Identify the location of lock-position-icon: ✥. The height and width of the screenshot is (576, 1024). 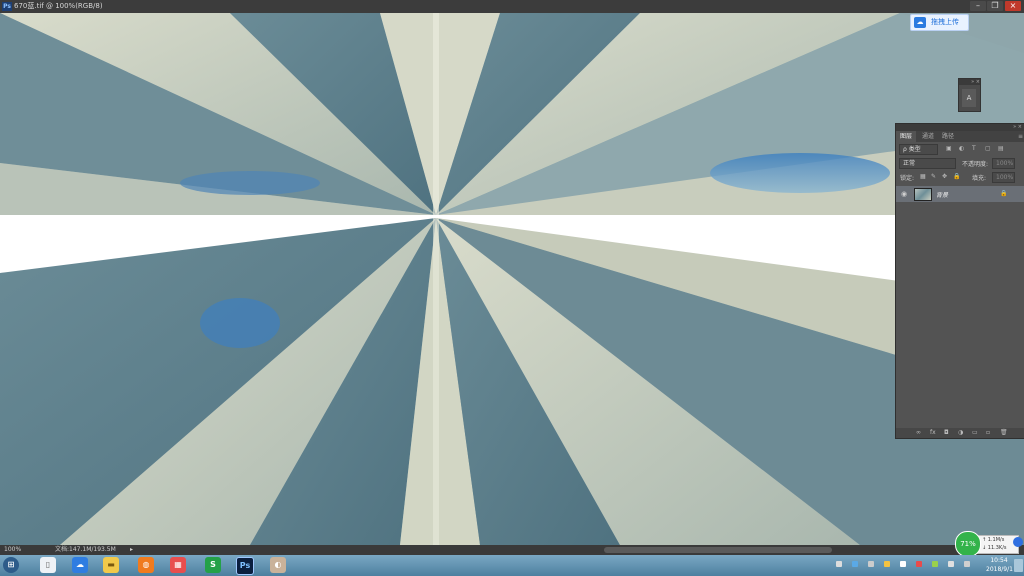
(944, 177).